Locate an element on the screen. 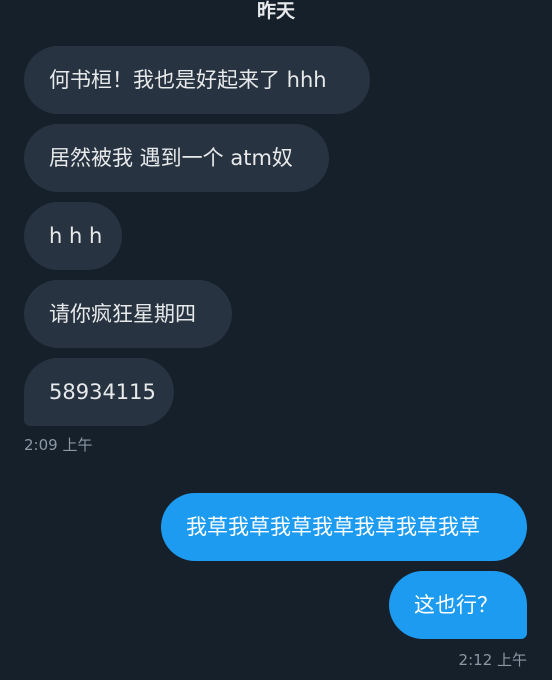  outgoing-timestamp: 2:12 上午 is located at coordinates (492, 660).